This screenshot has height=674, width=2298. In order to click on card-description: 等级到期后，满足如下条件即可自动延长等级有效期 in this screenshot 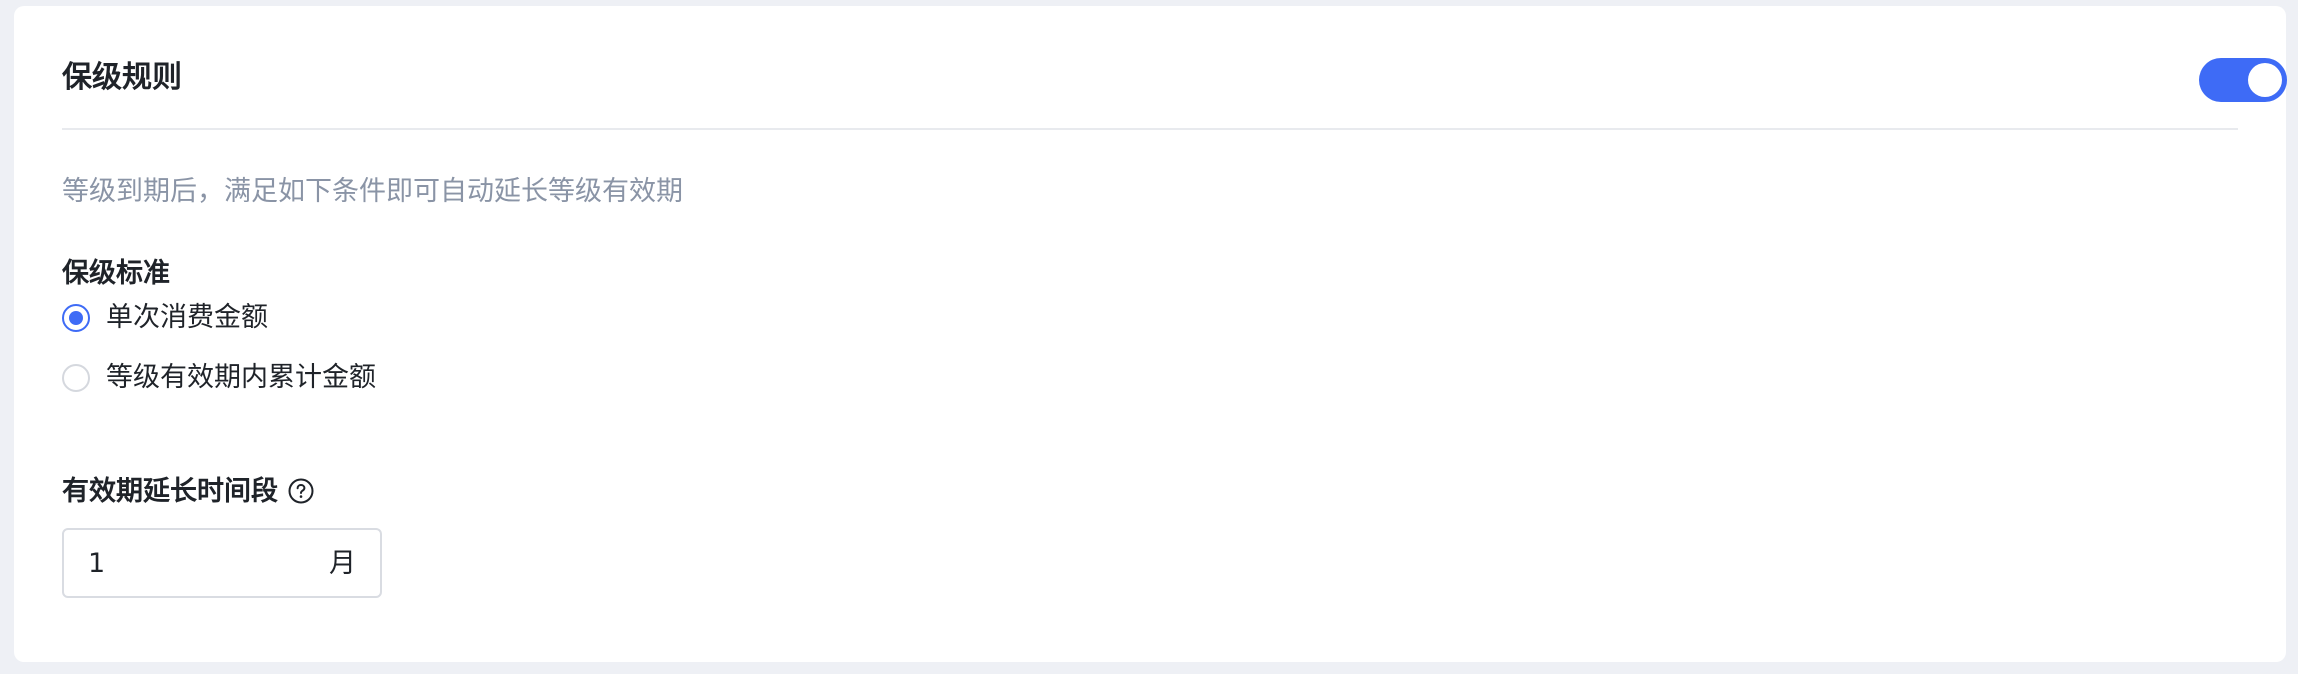, I will do `click(372, 191)`.